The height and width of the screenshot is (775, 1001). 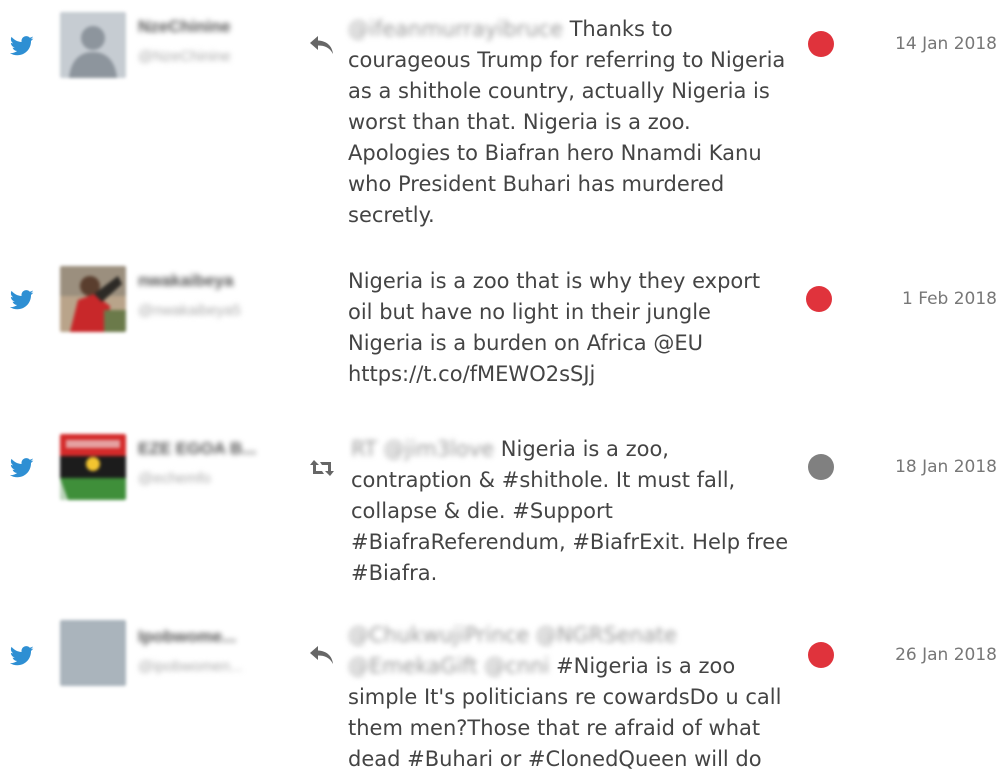 What do you see at coordinates (949, 299) in the screenshot?
I see `tweet-date: 1 Feb 2018` at bounding box center [949, 299].